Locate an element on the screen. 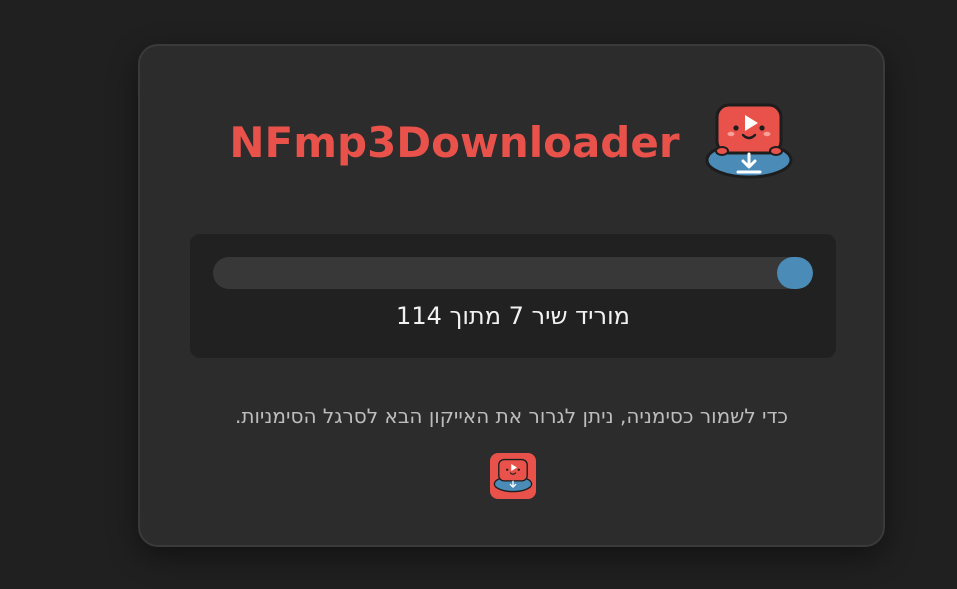 The width and height of the screenshot is (957, 589). progress-panel: מוריד שיר 7 מתוך 114 is located at coordinates (513, 296).